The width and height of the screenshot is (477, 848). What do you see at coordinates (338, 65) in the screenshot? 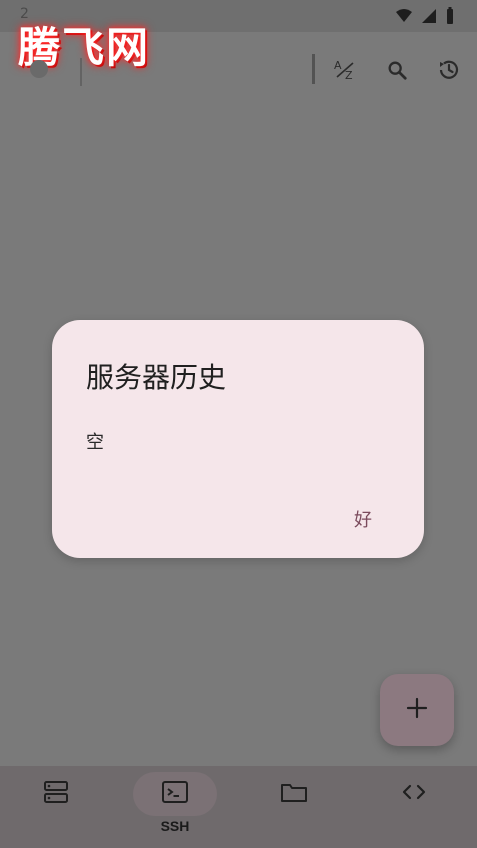
I see `svg-text: A` at bounding box center [338, 65].